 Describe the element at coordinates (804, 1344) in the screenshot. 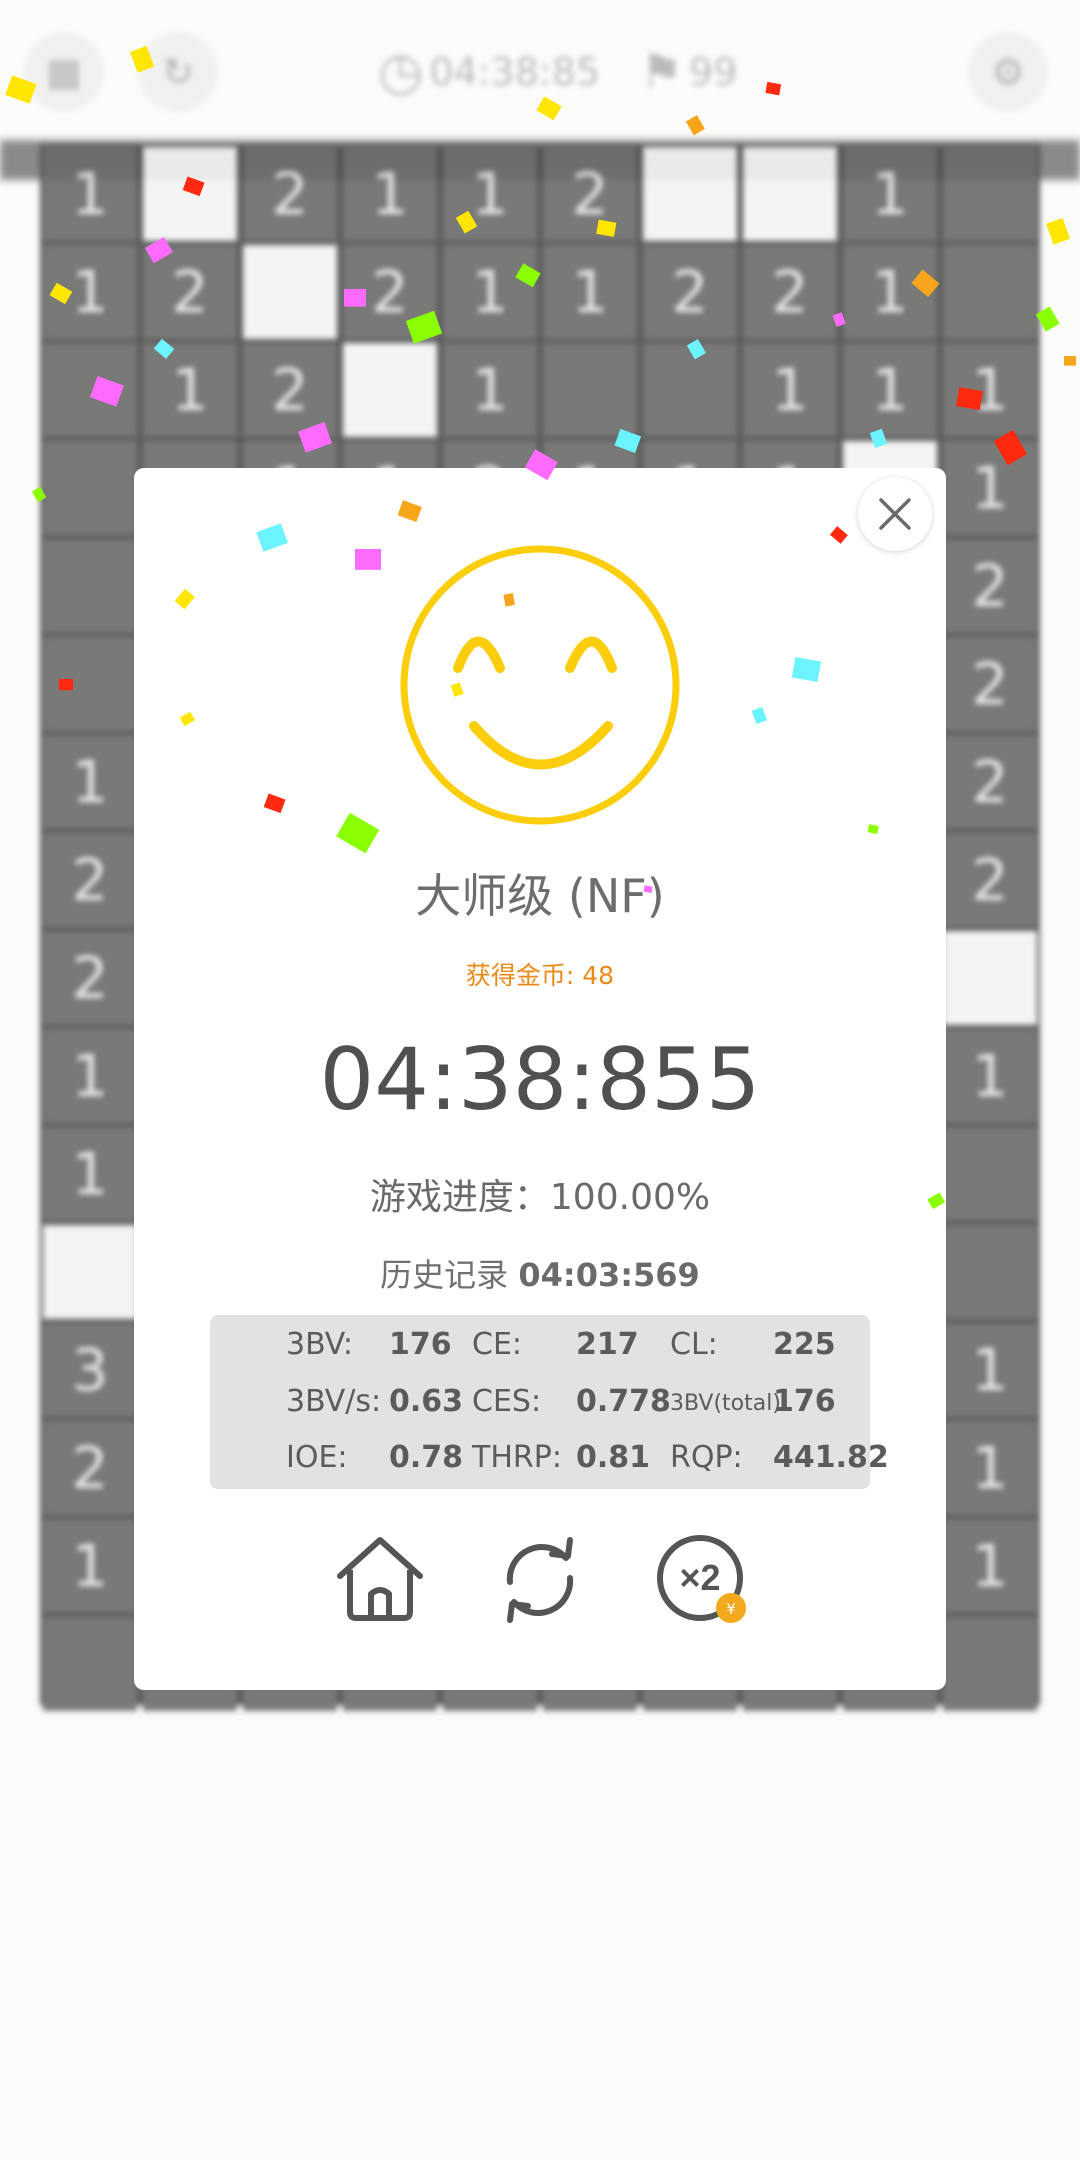

I see `stat-cl-value: 225` at that location.